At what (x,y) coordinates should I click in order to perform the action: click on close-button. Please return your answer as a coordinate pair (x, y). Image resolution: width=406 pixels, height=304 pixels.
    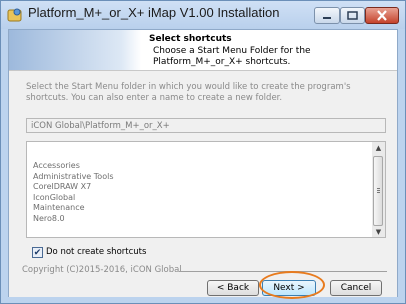
    Looking at the image, I should click on (382, 15).